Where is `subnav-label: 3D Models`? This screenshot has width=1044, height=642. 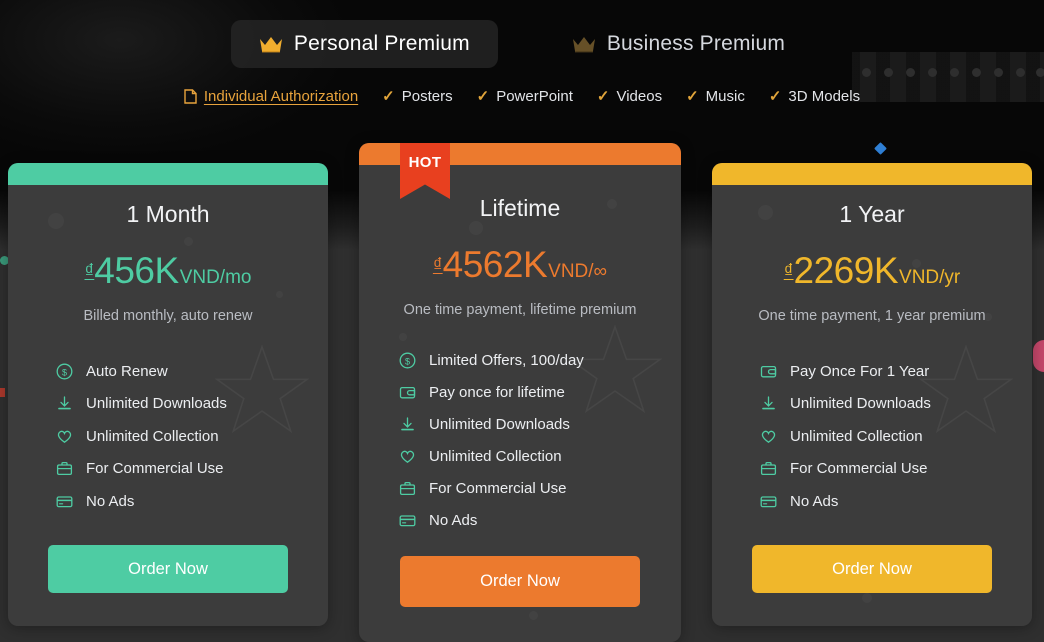
subnav-label: 3D Models is located at coordinates (824, 96).